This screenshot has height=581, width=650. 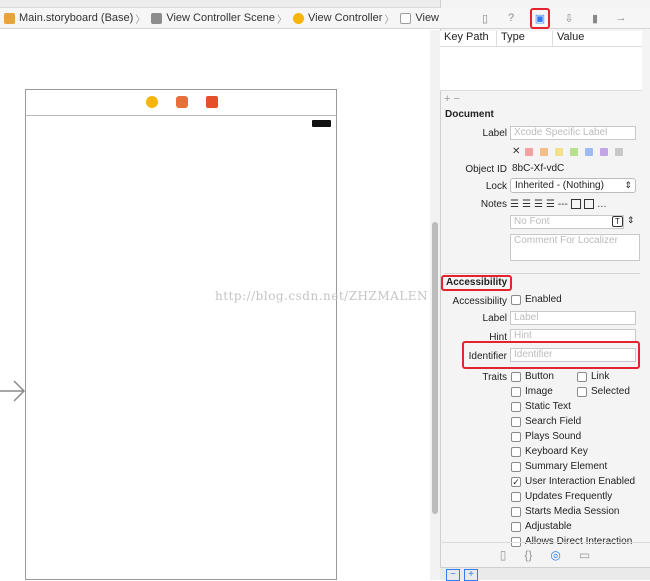 What do you see at coordinates (553, 436) in the screenshot?
I see `trait-label: Plays Sound` at bounding box center [553, 436].